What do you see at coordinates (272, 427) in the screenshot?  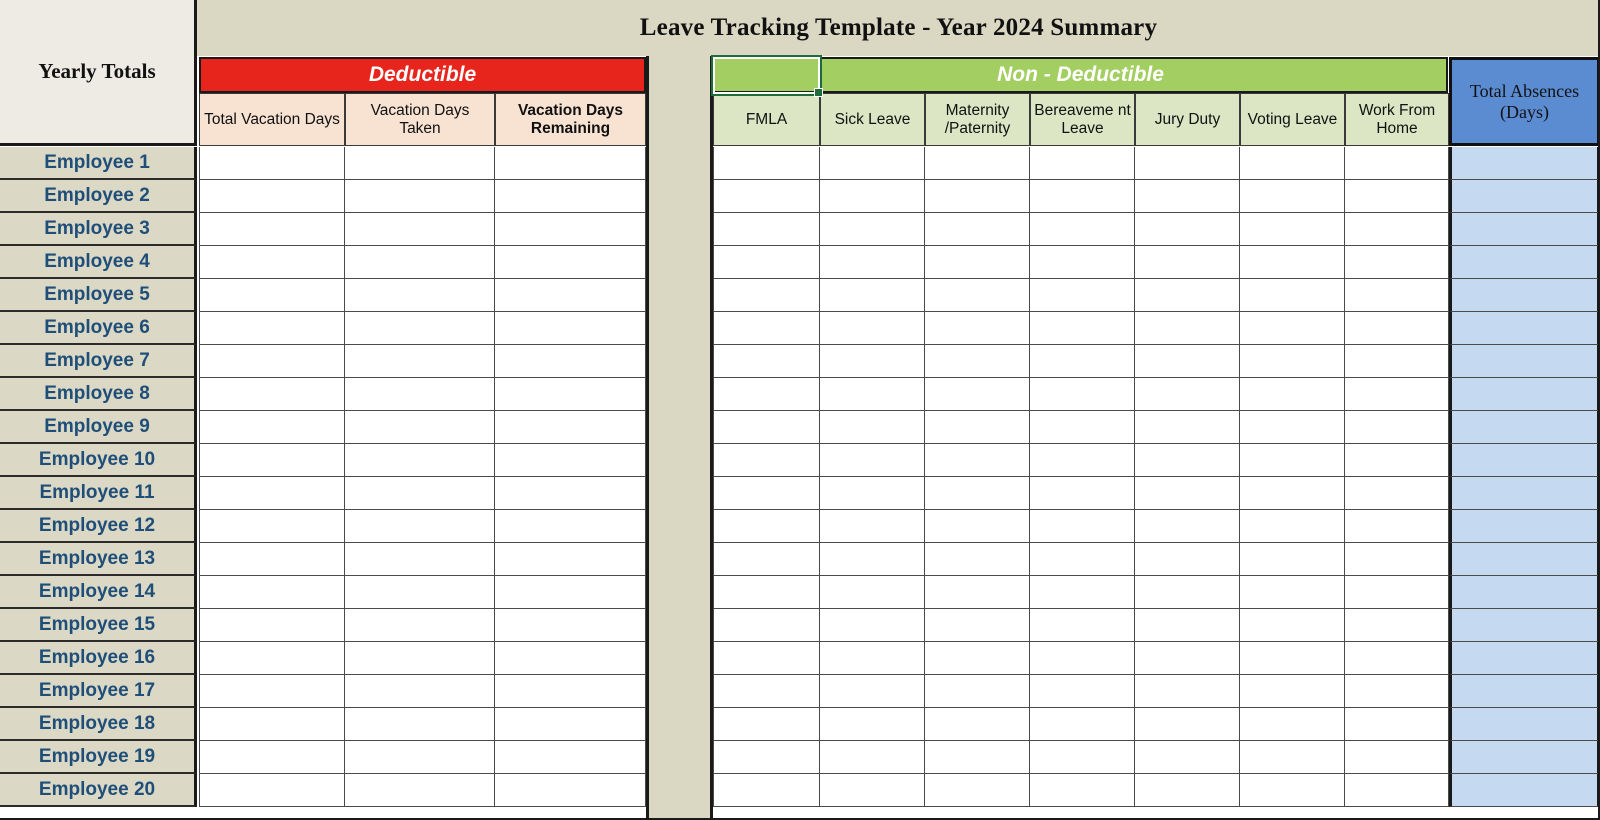 I see `cell-deductible-r9-c1` at bounding box center [272, 427].